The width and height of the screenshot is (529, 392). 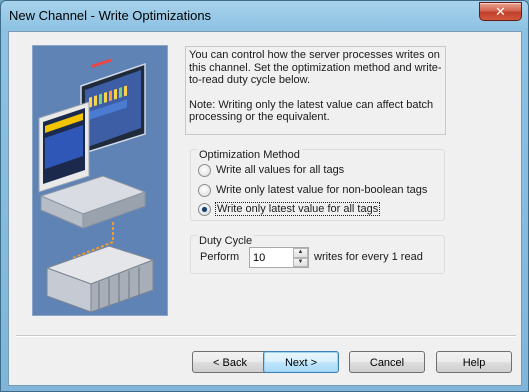 I want to click on title-bar: New Channel - Write Optimizations ✕, so click(x=264, y=16).